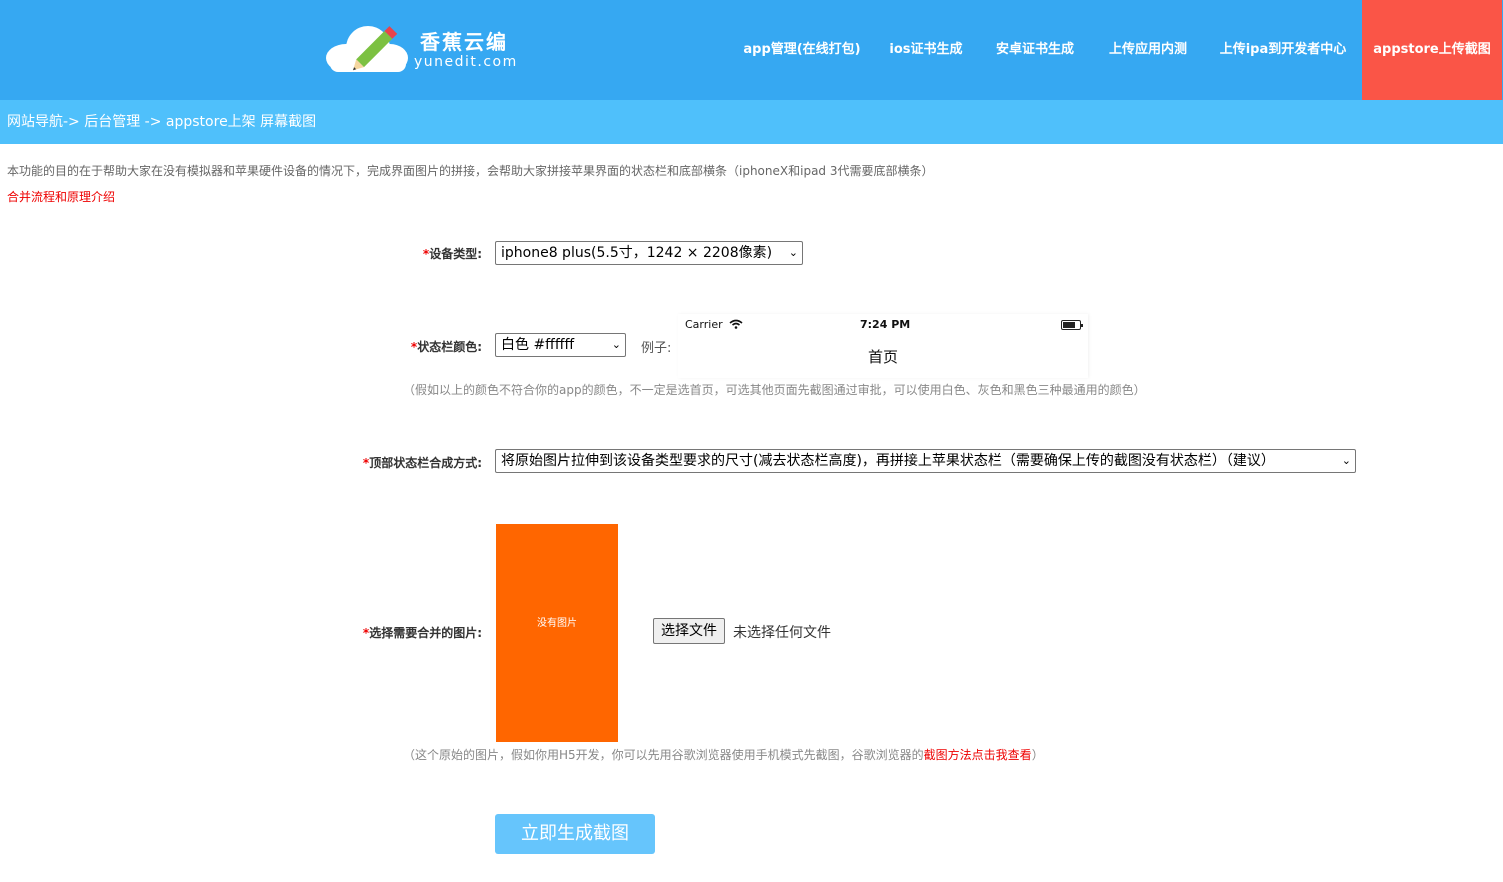 The height and width of the screenshot is (882, 1503). What do you see at coordinates (538, 345) in the screenshot?
I see `statusbar-color-value: 白色 #ffffff` at bounding box center [538, 345].